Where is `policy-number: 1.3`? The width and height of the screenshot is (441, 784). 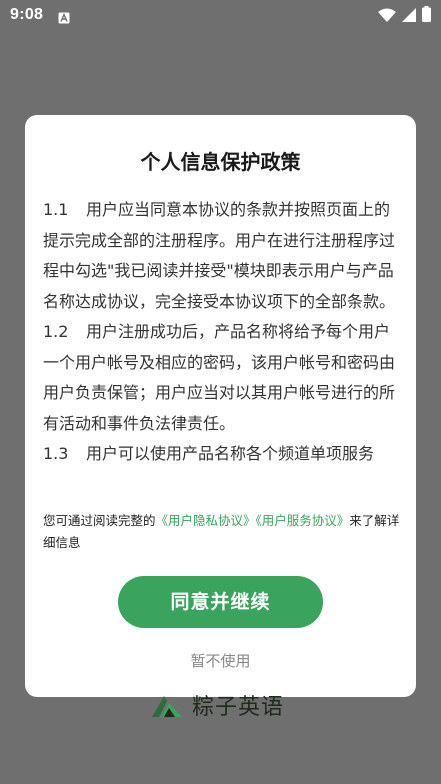 policy-number: 1.3 is located at coordinates (56, 453).